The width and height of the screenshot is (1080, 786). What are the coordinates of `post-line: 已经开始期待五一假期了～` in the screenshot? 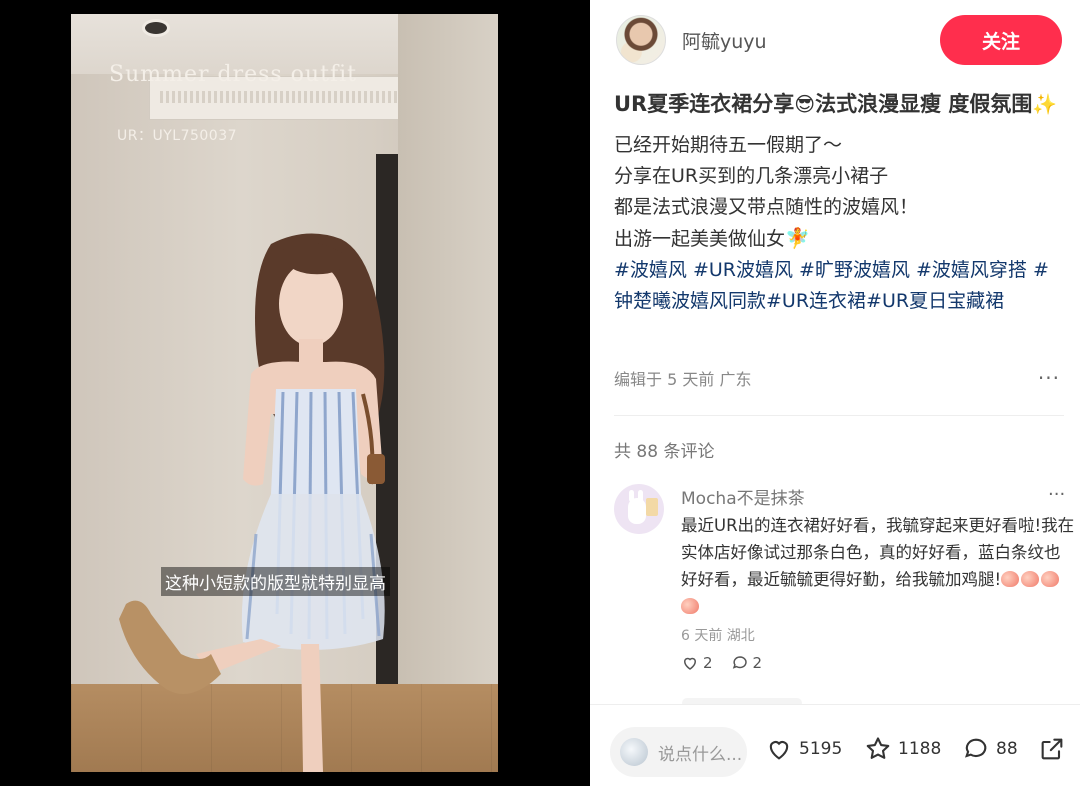 It's located at (728, 145).